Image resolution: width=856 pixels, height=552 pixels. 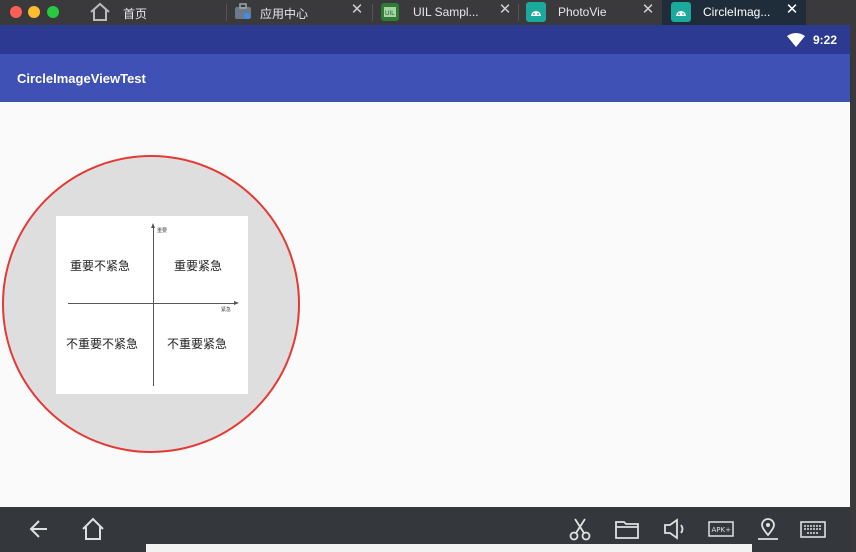 I want to click on folder-icon, so click(x=627, y=529).